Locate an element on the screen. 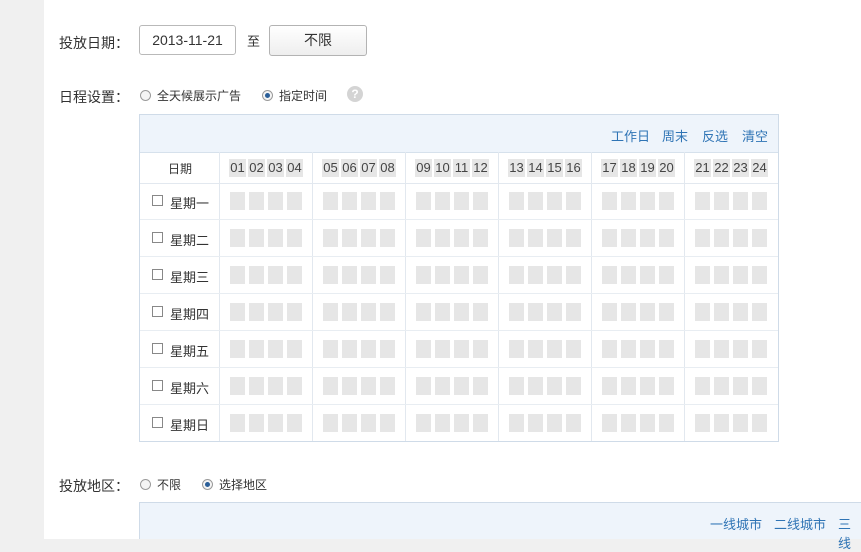  hour-header: 12 is located at coordinates (480, 168).